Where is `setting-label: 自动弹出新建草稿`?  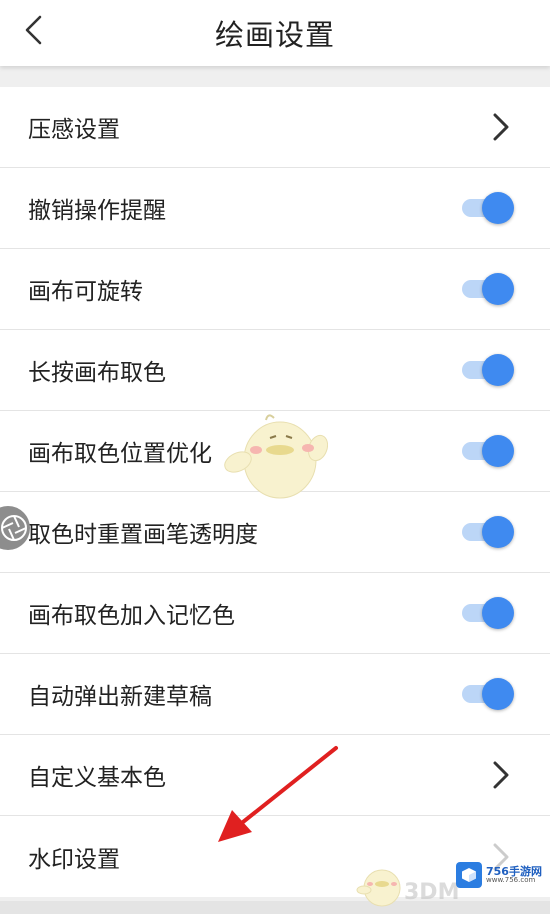 setting-label: 自动弹出新建草稿 is located at coordinates (120, 697).